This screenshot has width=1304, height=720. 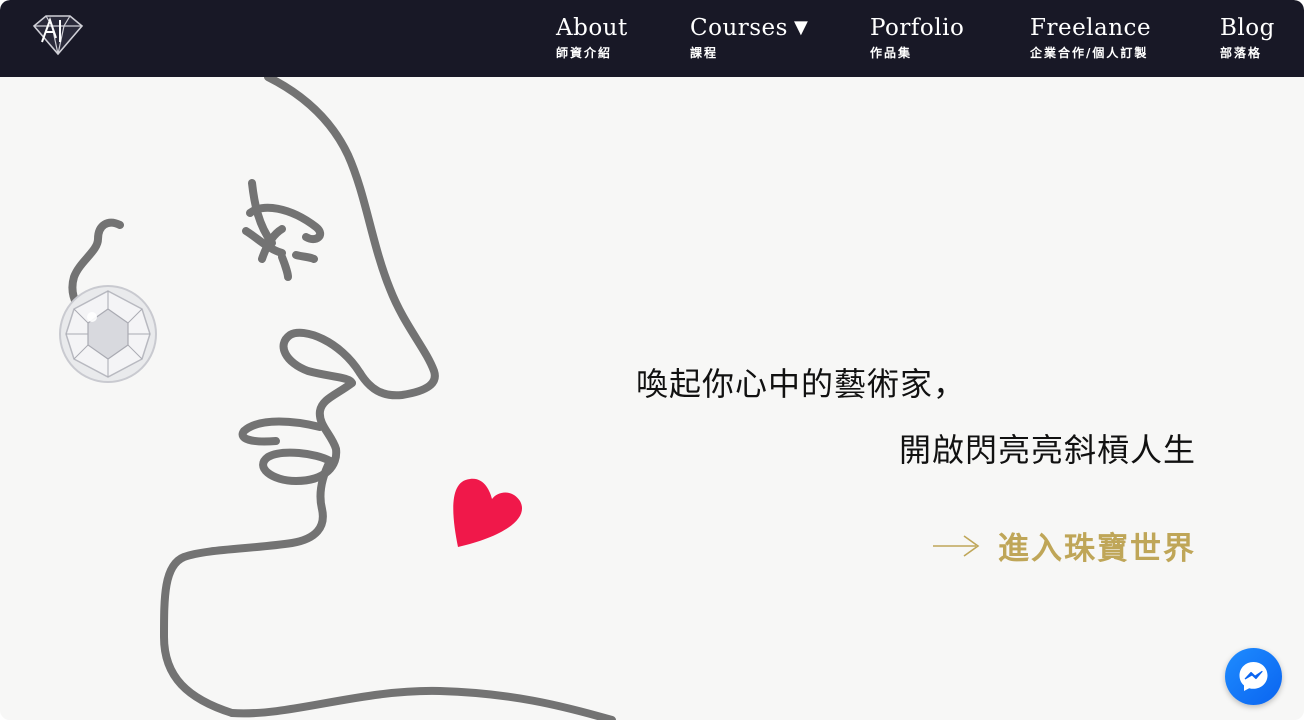 What do you see at coordinates (801, 384) in the screenshot?
I see `hero-headline-line-1: 喚起你心中的藝術家，` at bounding box center [801, 384].